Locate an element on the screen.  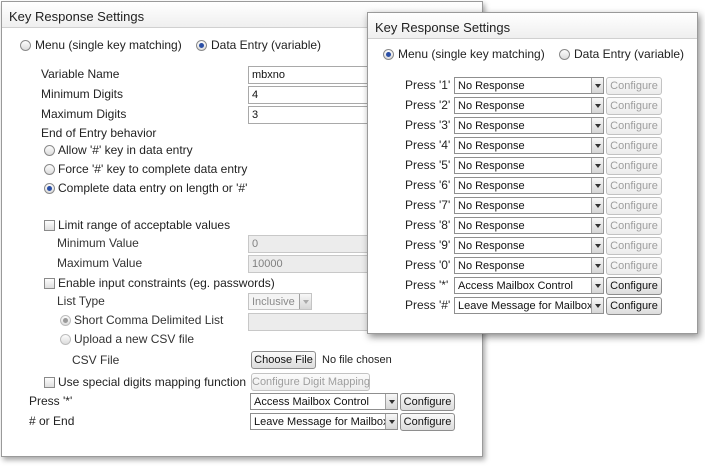
allow-hash-radio is located at coordinates (49, 150).